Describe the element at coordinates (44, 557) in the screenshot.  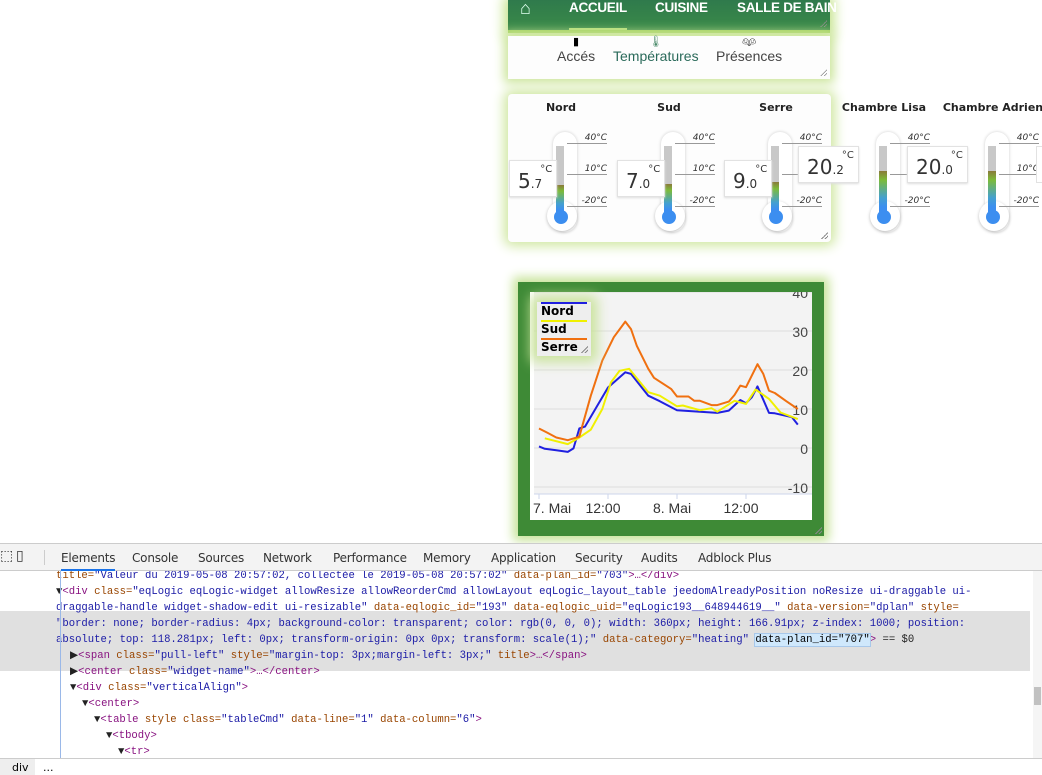
I see `divider` at that location.